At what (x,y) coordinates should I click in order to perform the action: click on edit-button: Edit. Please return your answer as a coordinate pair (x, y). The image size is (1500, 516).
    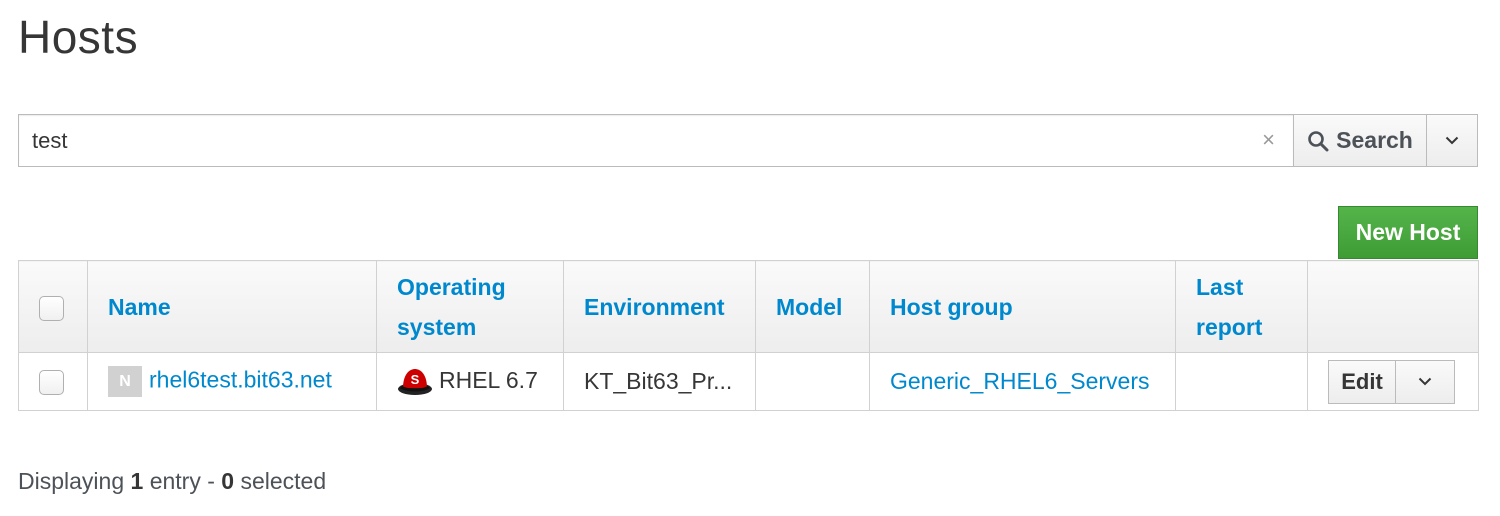
    Looking at the image, I should click on (1362, 381).